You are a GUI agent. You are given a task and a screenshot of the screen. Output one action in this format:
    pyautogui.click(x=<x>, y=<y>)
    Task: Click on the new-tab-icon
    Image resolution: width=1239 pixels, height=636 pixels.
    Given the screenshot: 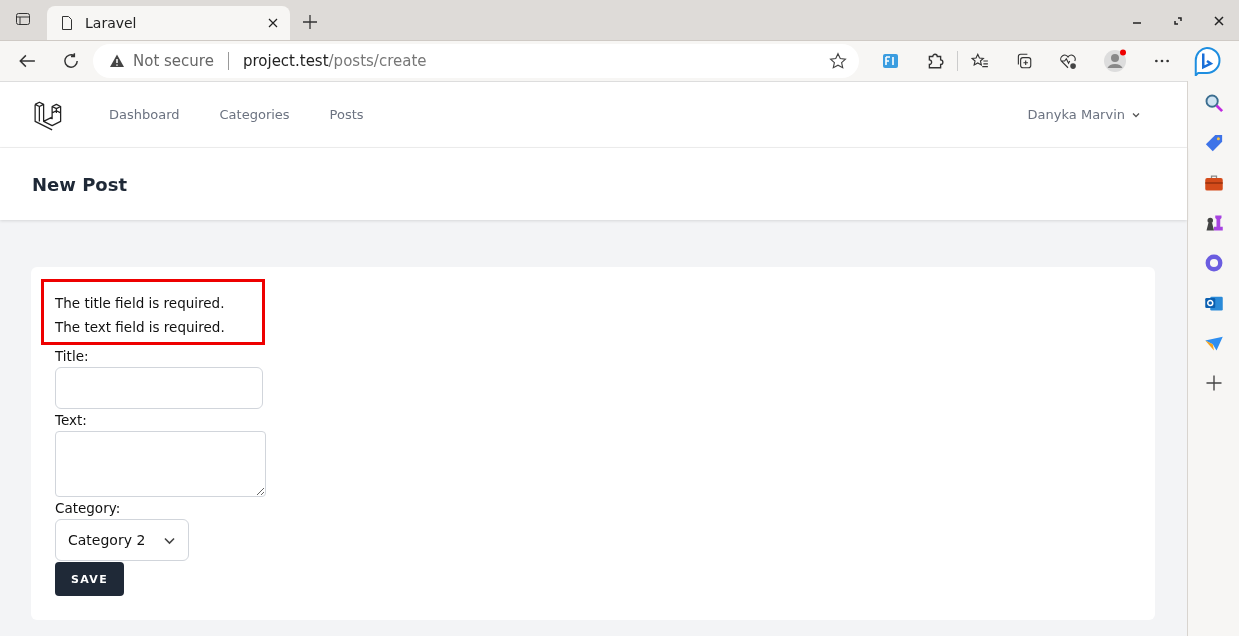 What is the action you would take?
    pyautogui.click(x=310, y=22)
    